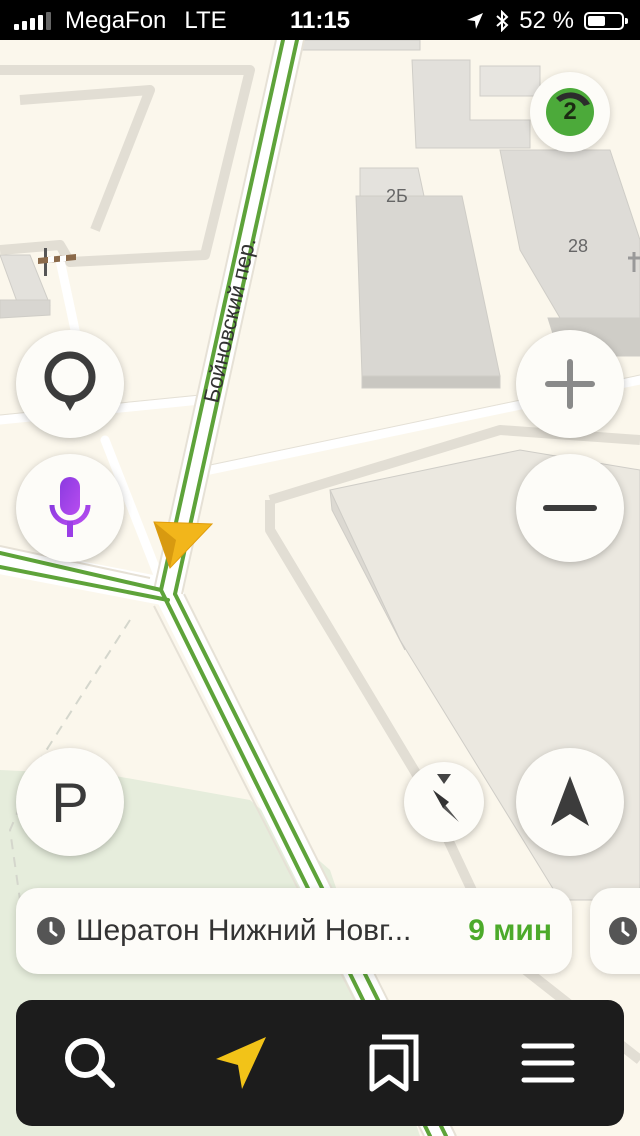 The height and width of the screenshot is (1136, 640). I want to click on microphone-icon, so click(70, 507).